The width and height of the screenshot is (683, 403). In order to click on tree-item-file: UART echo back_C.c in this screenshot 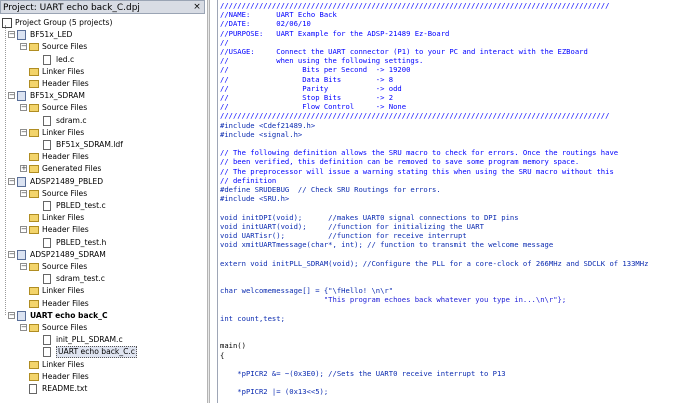, I will do `click(103, 352)`.